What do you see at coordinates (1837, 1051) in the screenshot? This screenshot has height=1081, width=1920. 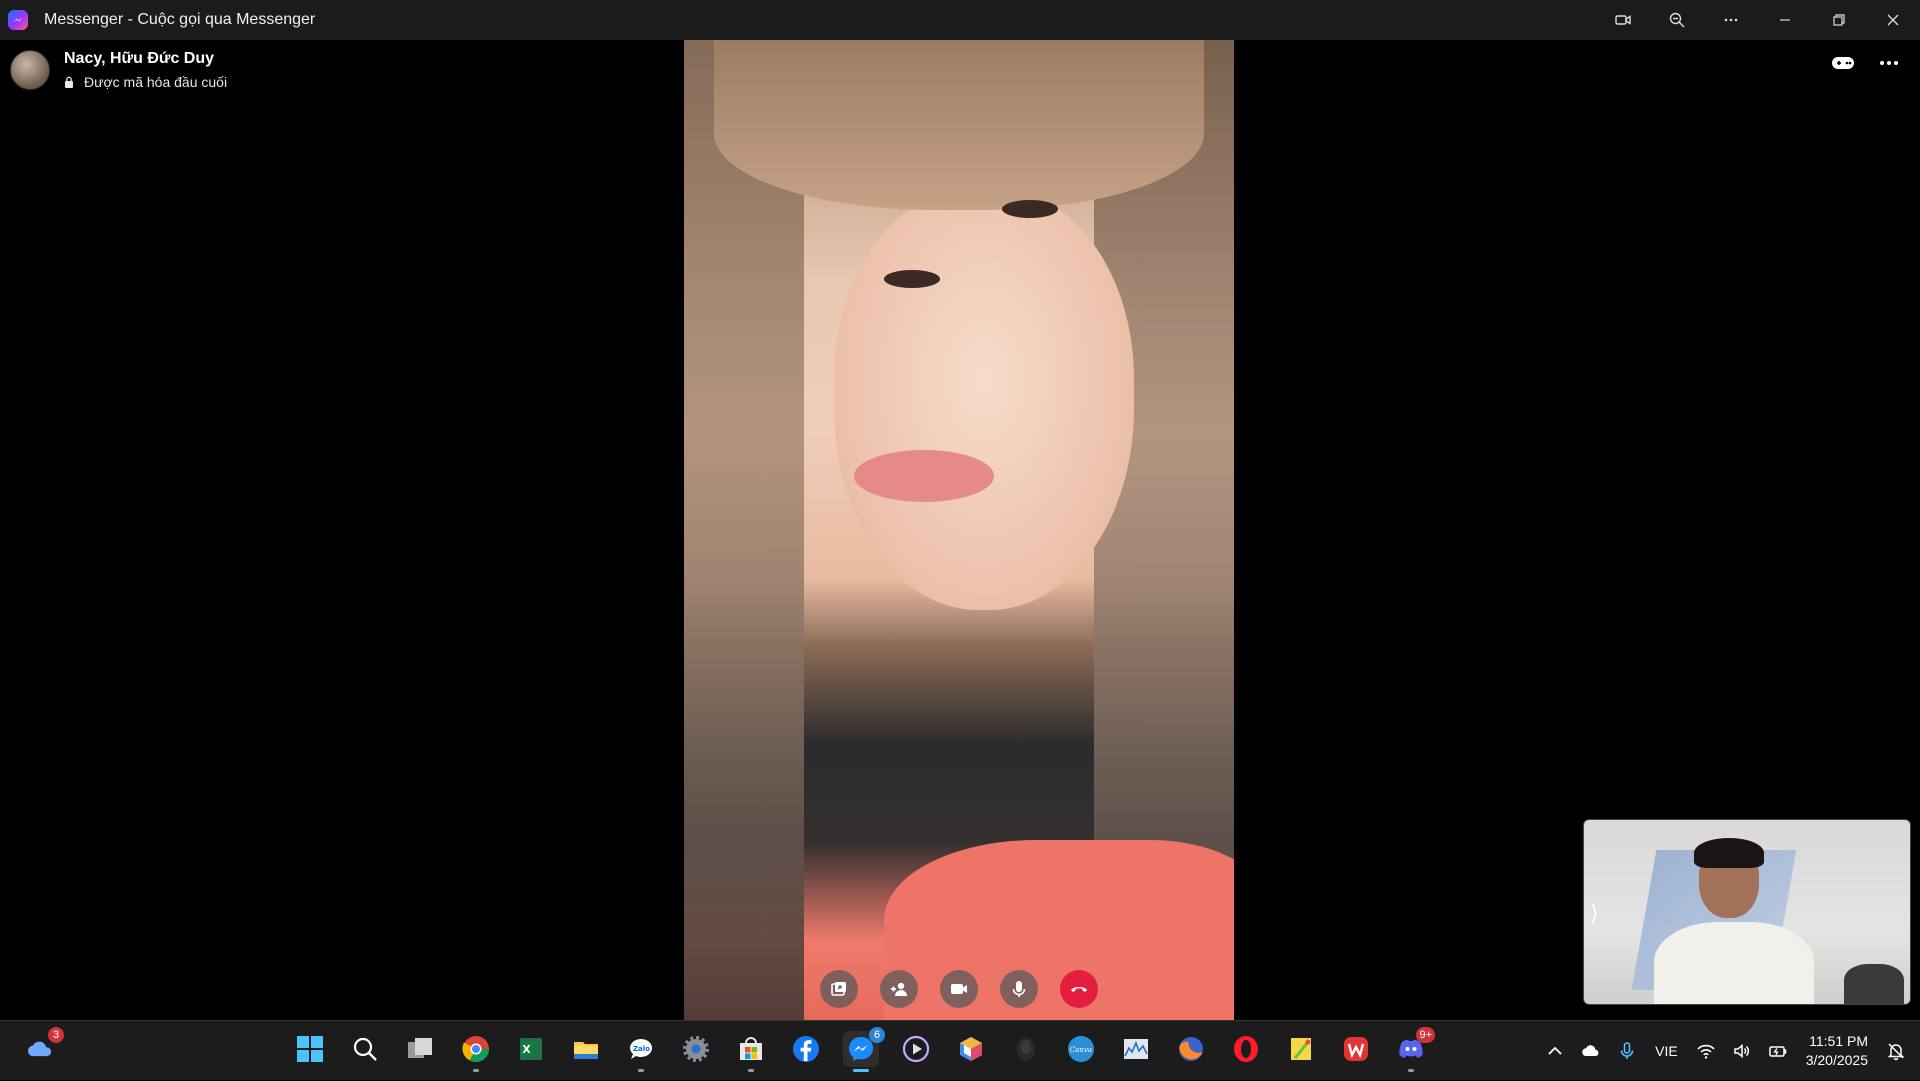 I see `clock: 11:51 PM 3/20/2025` at bounding box center [1837, 1051].